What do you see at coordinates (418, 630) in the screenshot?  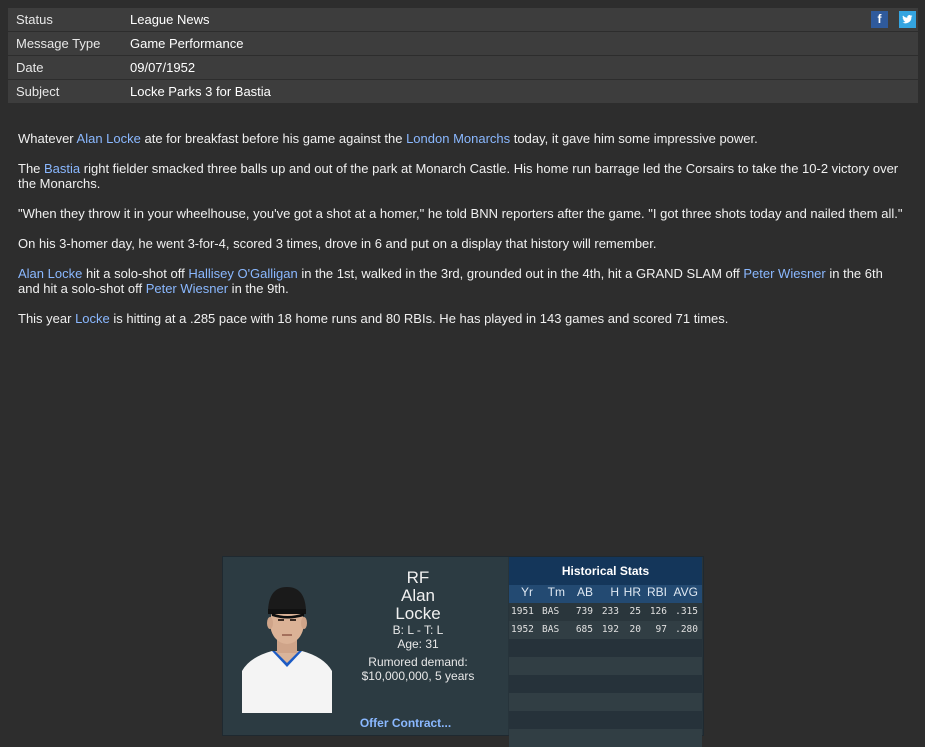 I see `bats-throws: B: L - T: L` at bounding box center [418, 630].